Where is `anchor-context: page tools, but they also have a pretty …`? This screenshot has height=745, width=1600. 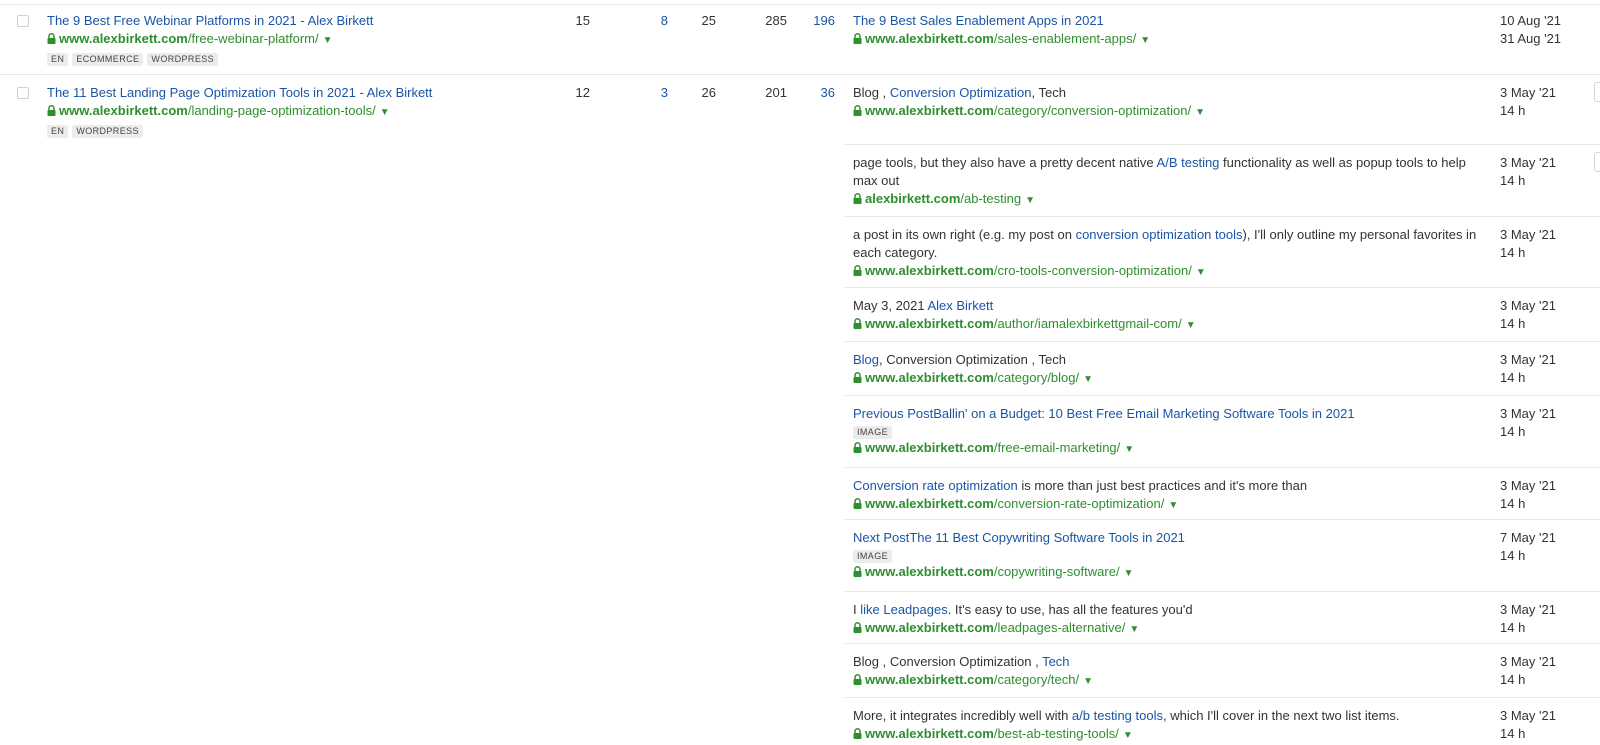 anchor-context: page tools, but they also have a pretty … is located at coordinates (1005, 162).